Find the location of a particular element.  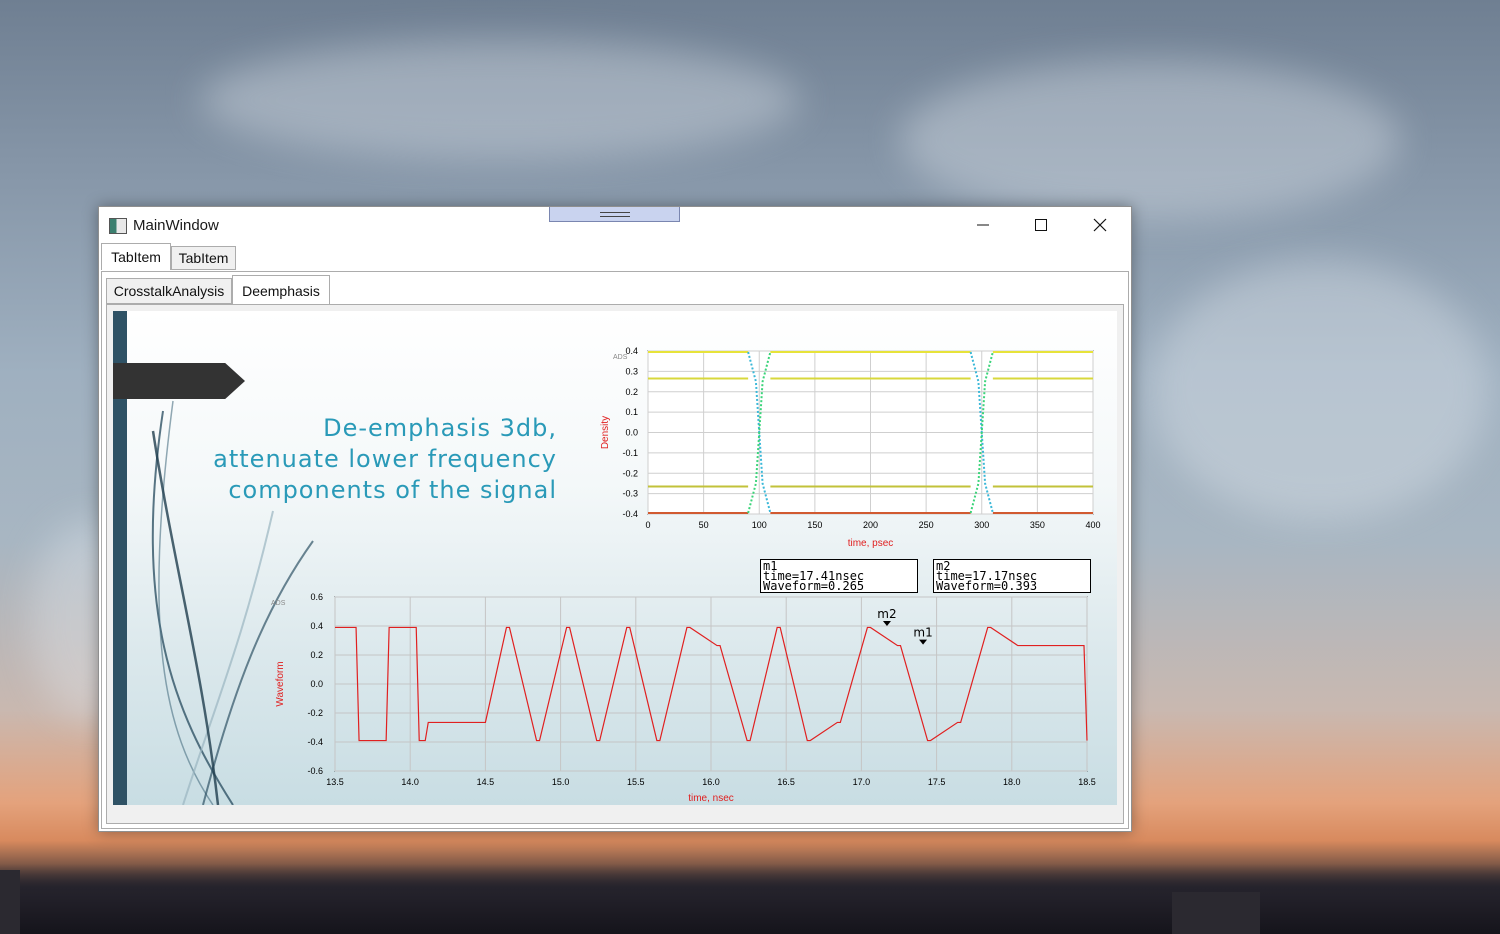

close-button is located at coordinates (1100, 225).